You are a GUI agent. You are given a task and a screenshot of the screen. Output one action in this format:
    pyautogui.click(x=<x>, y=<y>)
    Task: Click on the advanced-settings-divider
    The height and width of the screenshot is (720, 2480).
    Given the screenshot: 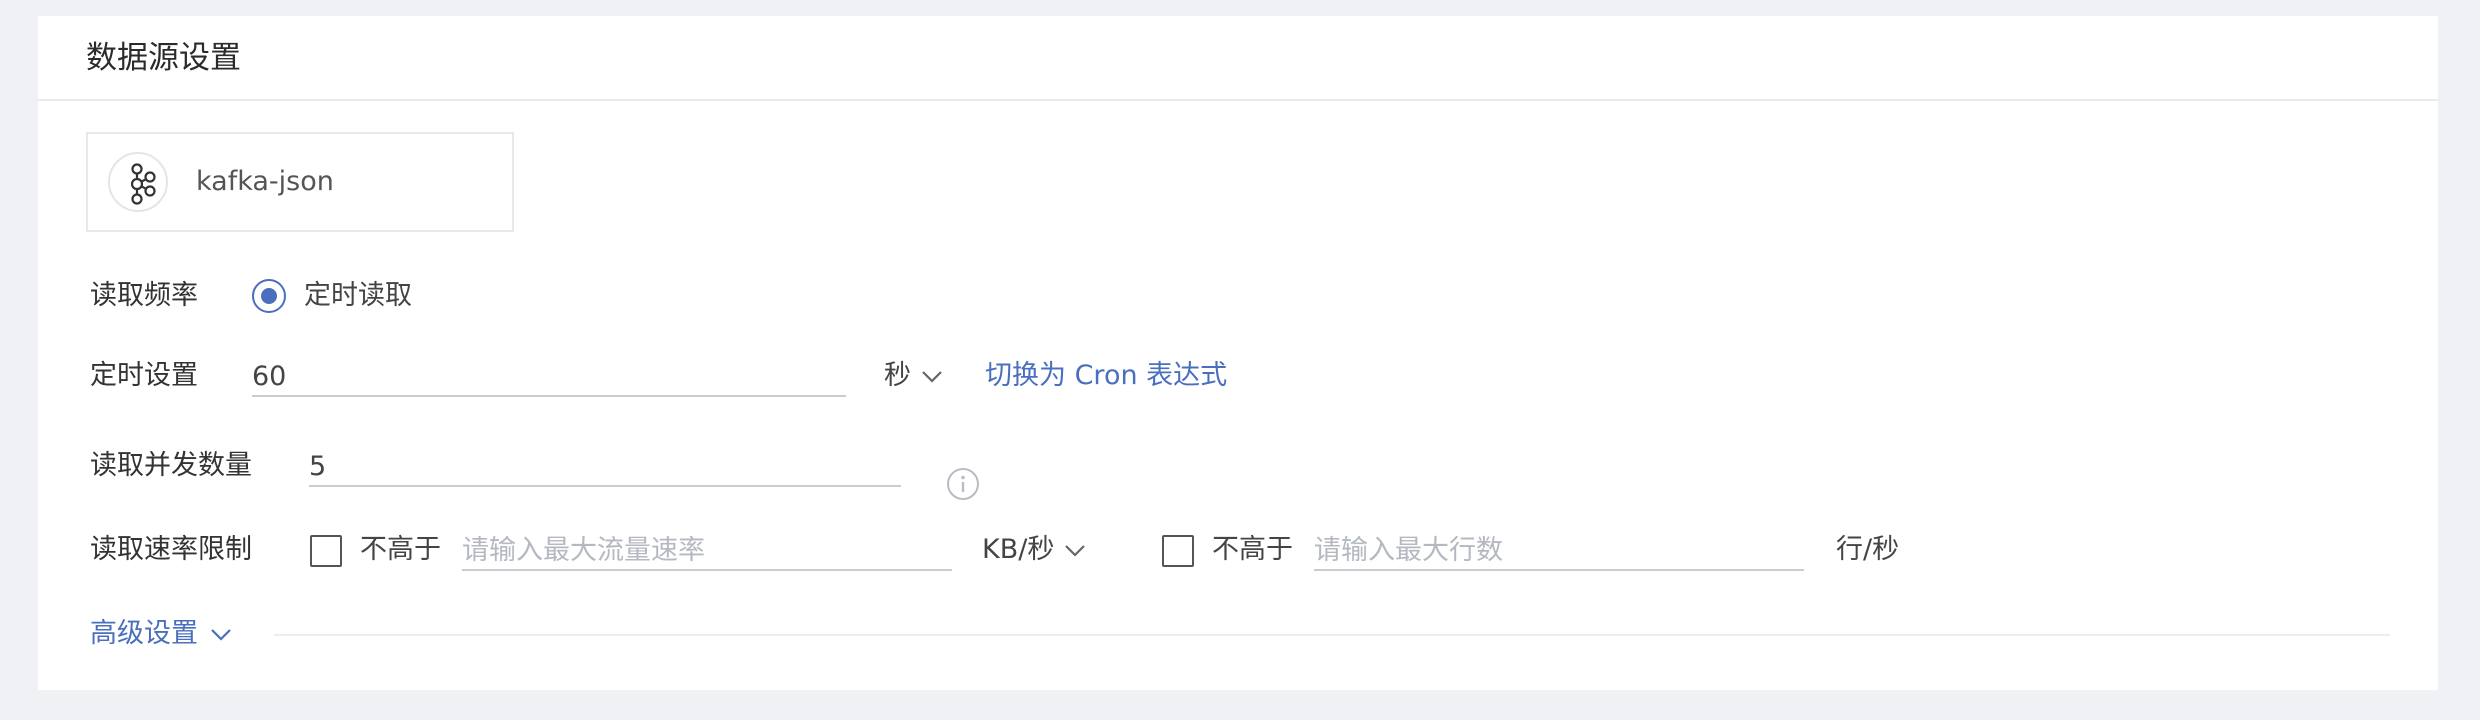 What is the action you would take?
    pyautogui.click(x=1332, y=635)
    